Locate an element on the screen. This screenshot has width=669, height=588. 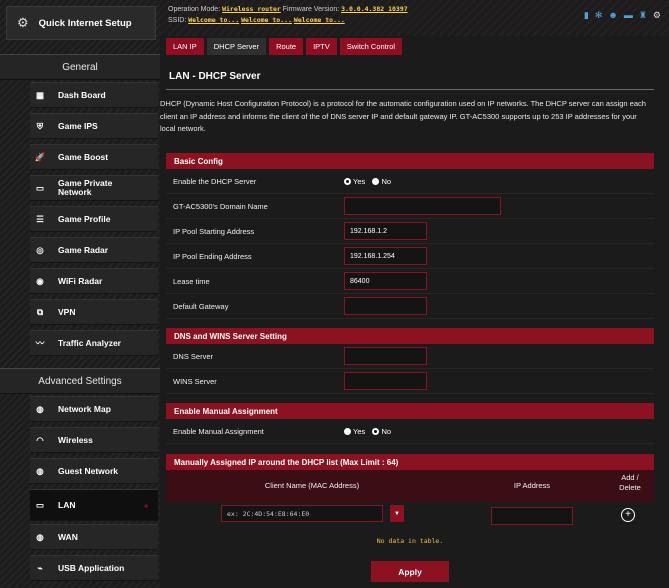
lease-time-row: Lease time is located at coordinates (410, 281).